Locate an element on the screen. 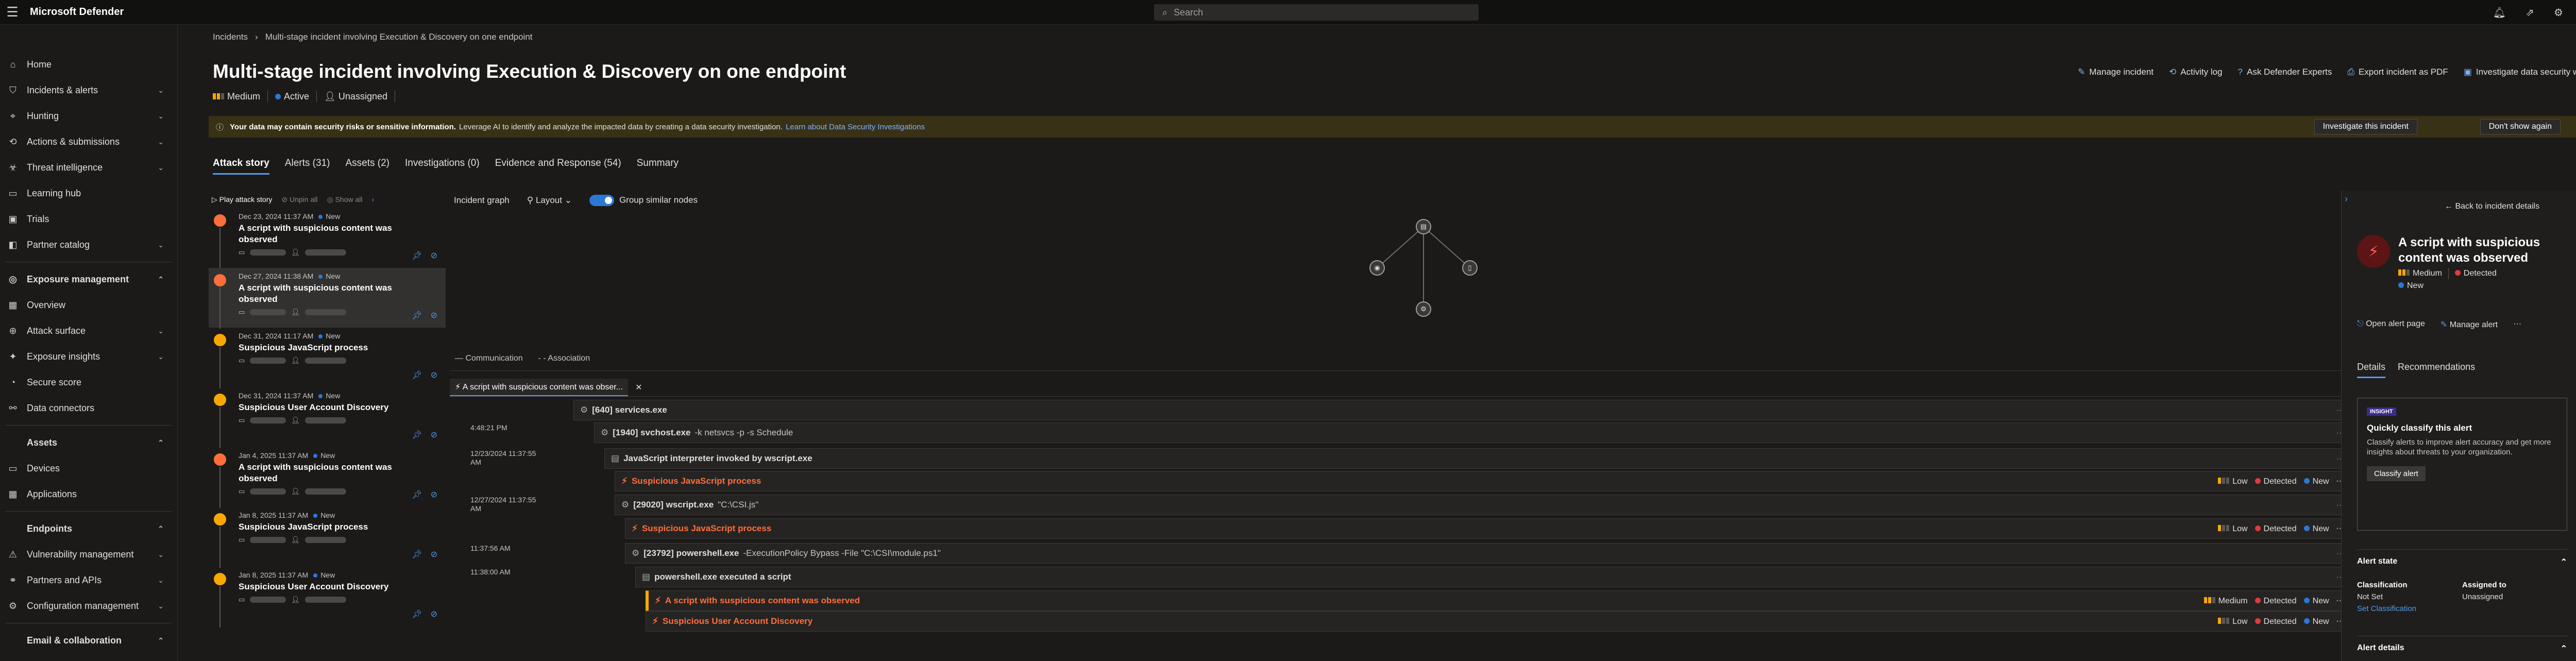 The height and width of the screenshot is (661, 2576). nav-actions: ⟲ Actions & submissions ⌄ is located at coordinates (88, 142).